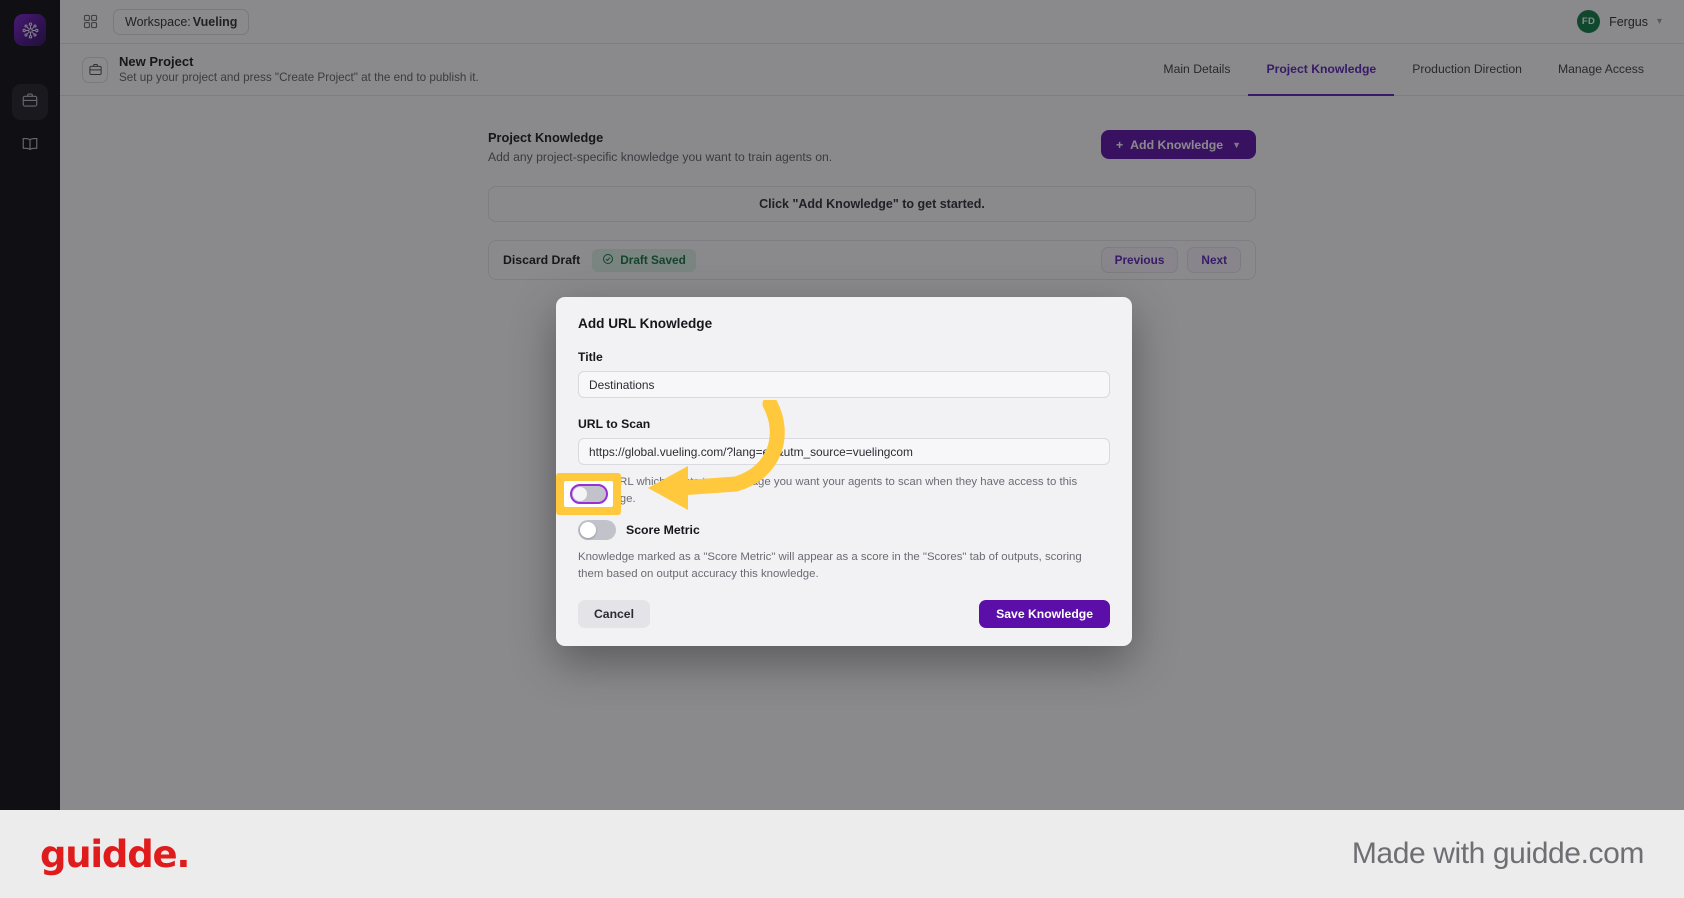  What do you see at coordinates (844, 451) in the screenshot?
I see `url-input` at bounding box center [844, 451].